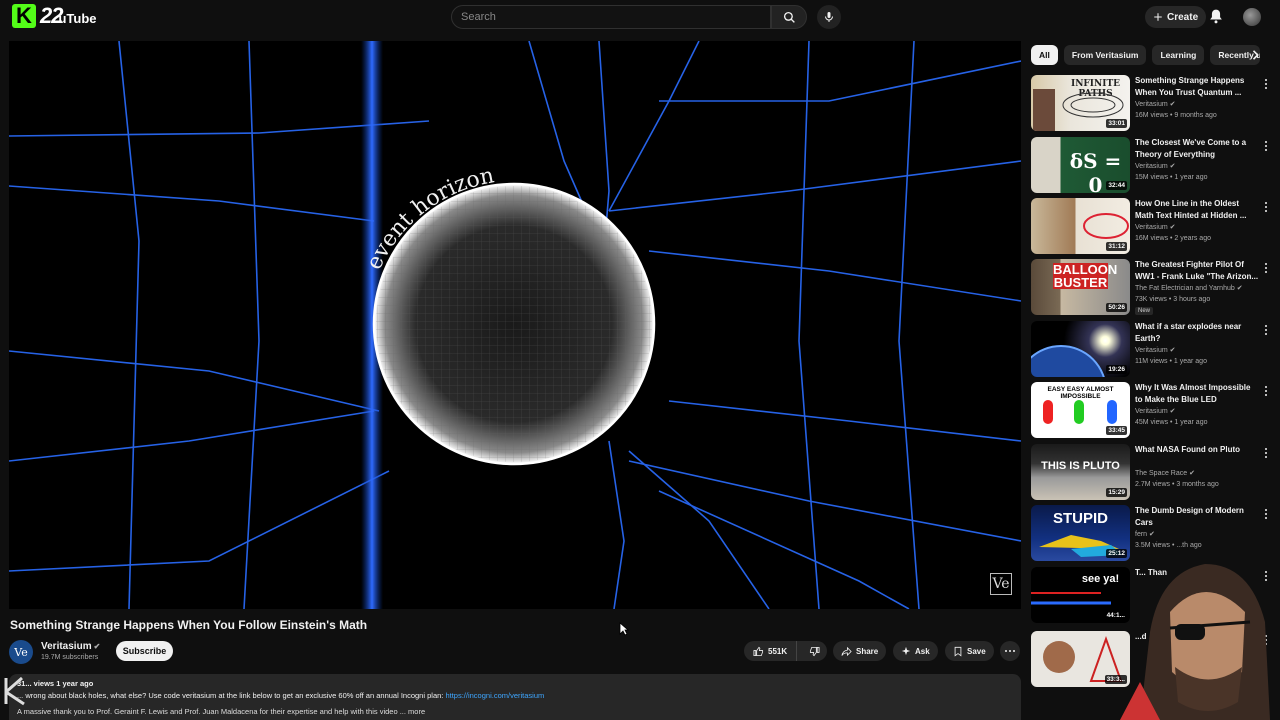 This screenshot has width=1280, height=720. Describe the element at coordinates (1116, 430) in the screenshot. I see `duration-badge: 33:45` at that location.